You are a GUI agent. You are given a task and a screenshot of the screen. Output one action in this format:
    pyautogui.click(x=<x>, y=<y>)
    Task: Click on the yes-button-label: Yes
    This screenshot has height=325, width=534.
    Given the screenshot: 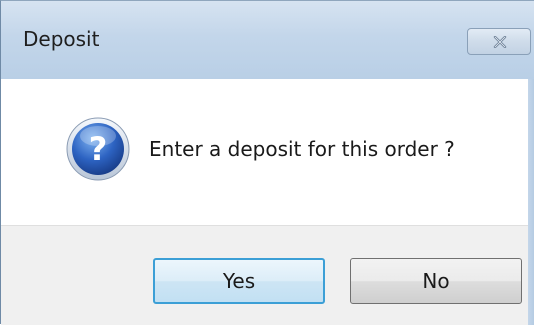 What is the action you would take?
    pyautogui.click(x=239, y=281)
    